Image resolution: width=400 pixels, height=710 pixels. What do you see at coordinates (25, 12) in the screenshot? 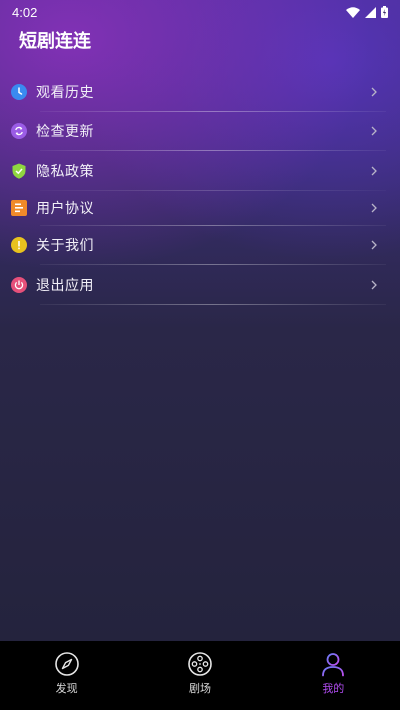
I see `status-time: 4:02` at bounding box center [25, 12].